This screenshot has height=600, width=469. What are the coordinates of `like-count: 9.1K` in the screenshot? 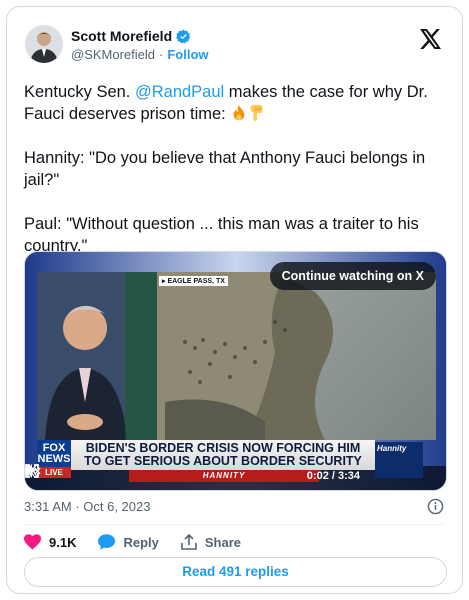 It's located at (63, 542).